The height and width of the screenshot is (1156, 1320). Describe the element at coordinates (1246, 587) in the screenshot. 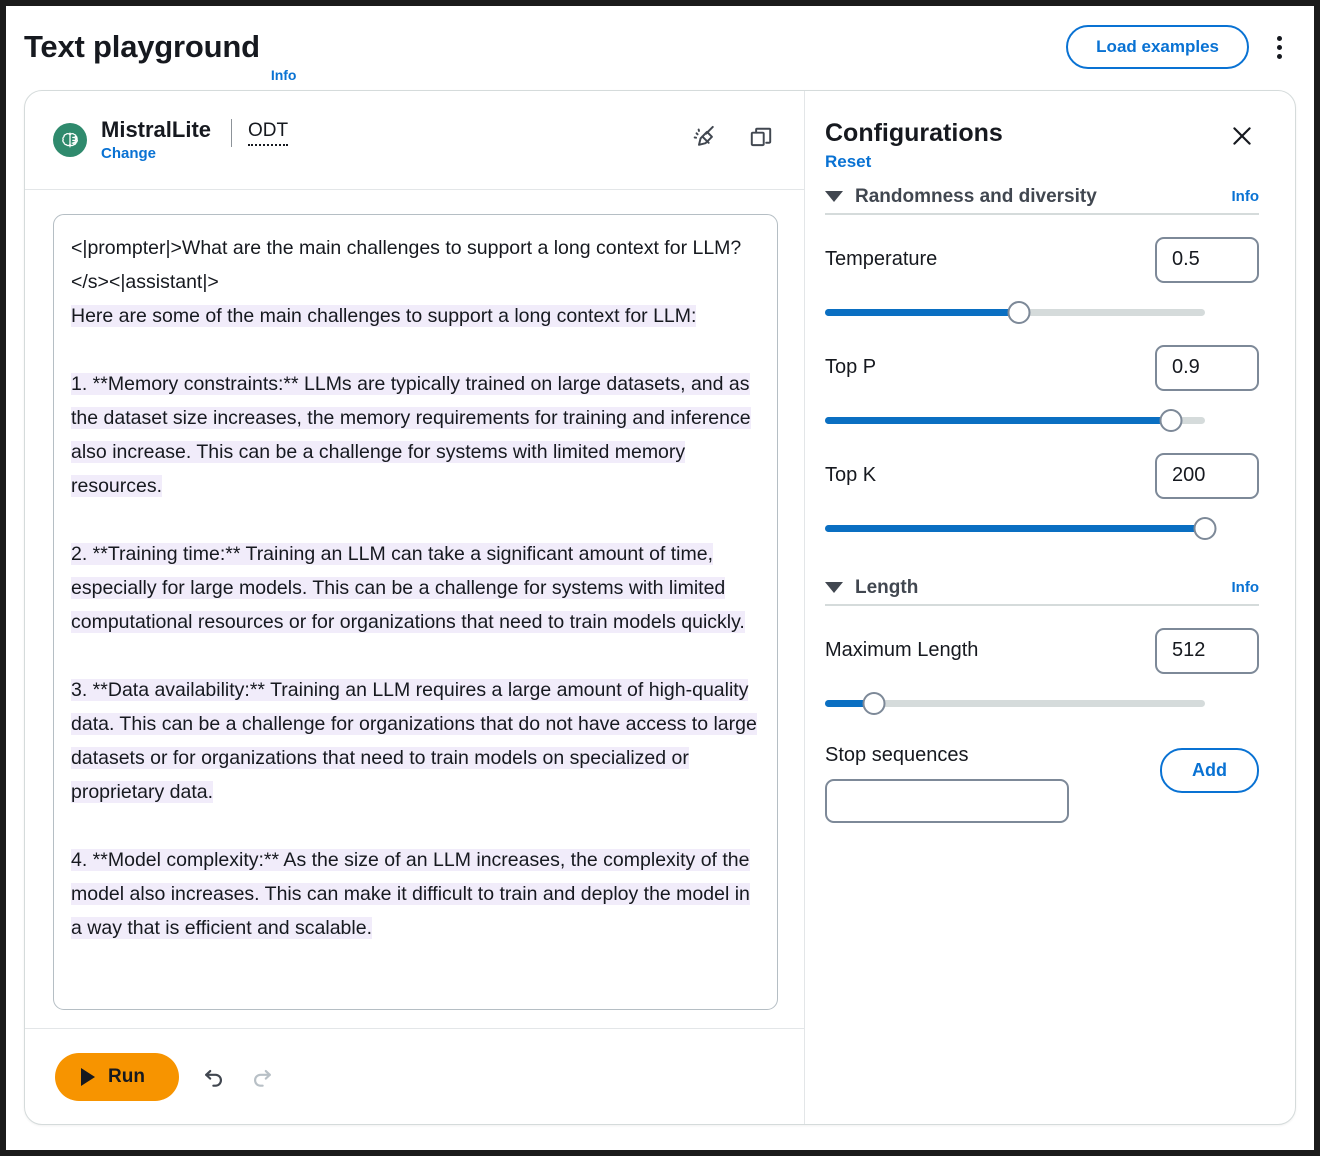

I see `section-length-info-link: Info` at that location.